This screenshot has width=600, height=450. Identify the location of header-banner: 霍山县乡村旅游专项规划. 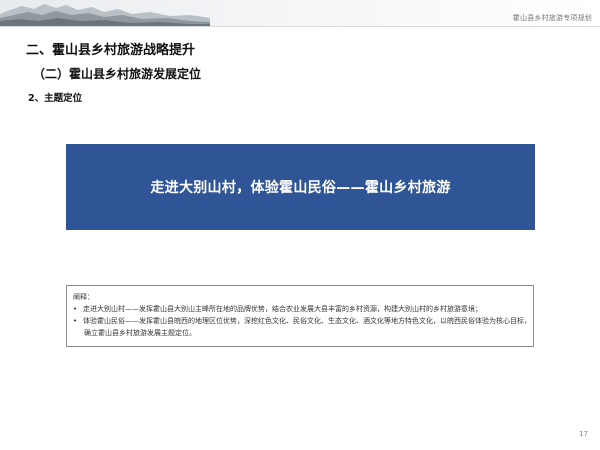
(300, 13).